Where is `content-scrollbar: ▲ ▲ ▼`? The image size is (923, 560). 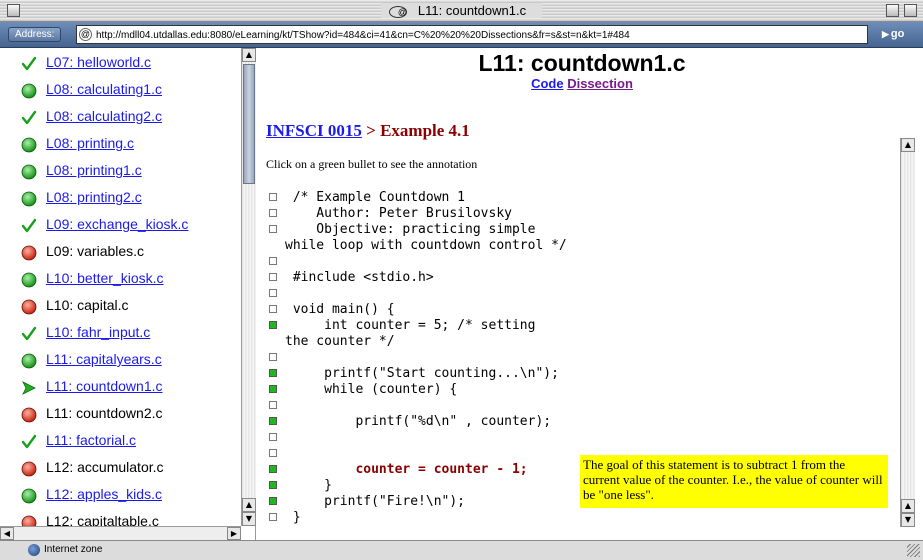 content-scrollbar: ▲ ▲ ▼ is located at coordinates (907, 332).